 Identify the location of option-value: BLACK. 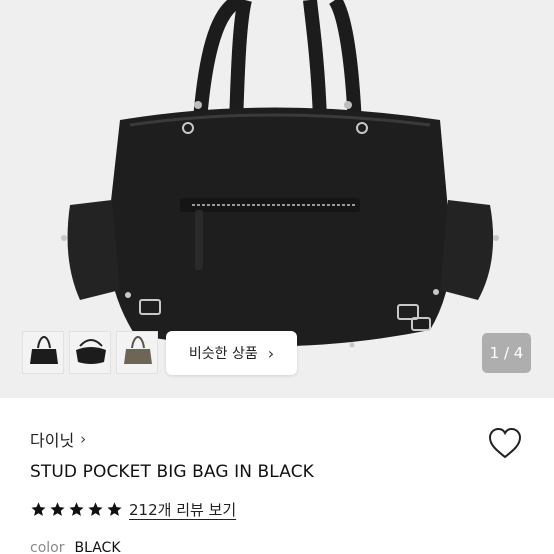
(97, 547).